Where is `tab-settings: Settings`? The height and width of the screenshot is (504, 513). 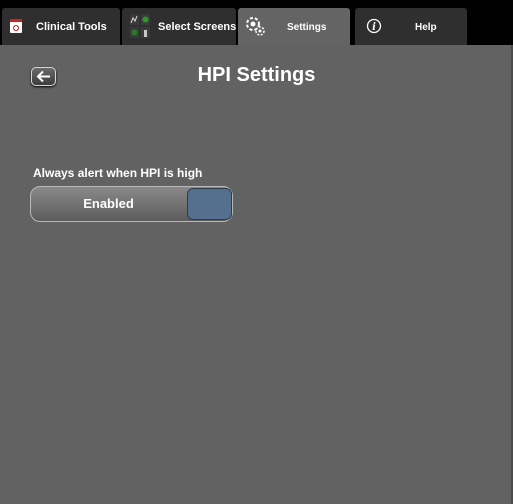 tab-settings: Settings is located at coordinates (294, 26).